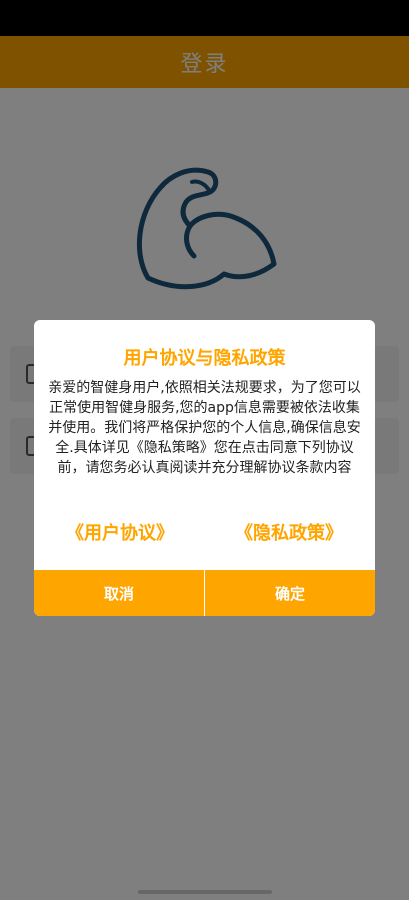 This screenshot has width=409, height=900. What do you see at coordinates (120, 532) in the screenshot?
I see `user-agreement-link: 《用户协议》` at bounding box center [120, 532].